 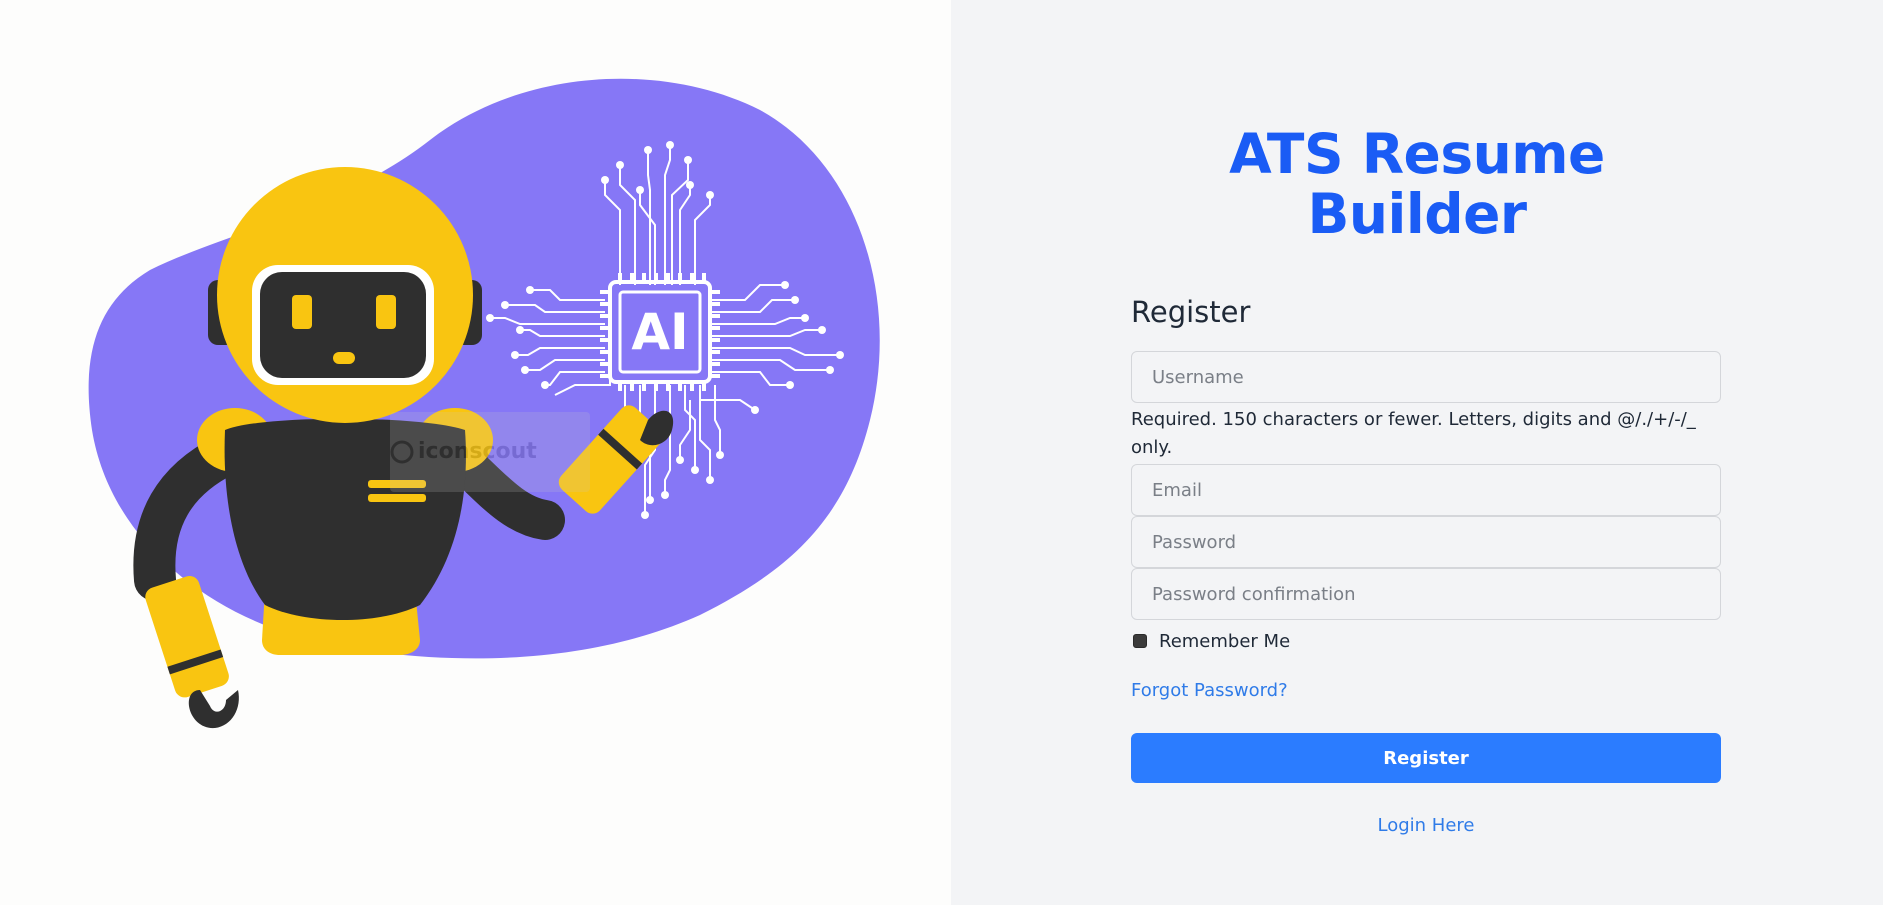 What do you see at coordinates (1225, 641) in the screenshot?
I see `remember-me-label: Remember Me` at bounding box center [1225, 641].